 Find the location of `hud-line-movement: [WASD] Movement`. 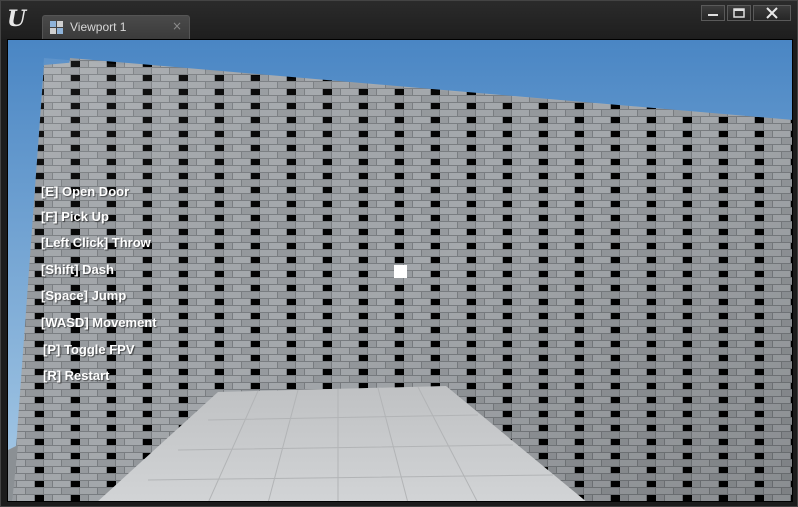

hud-line-movement: [WASD] Movement is located at coordinates (99, 322).